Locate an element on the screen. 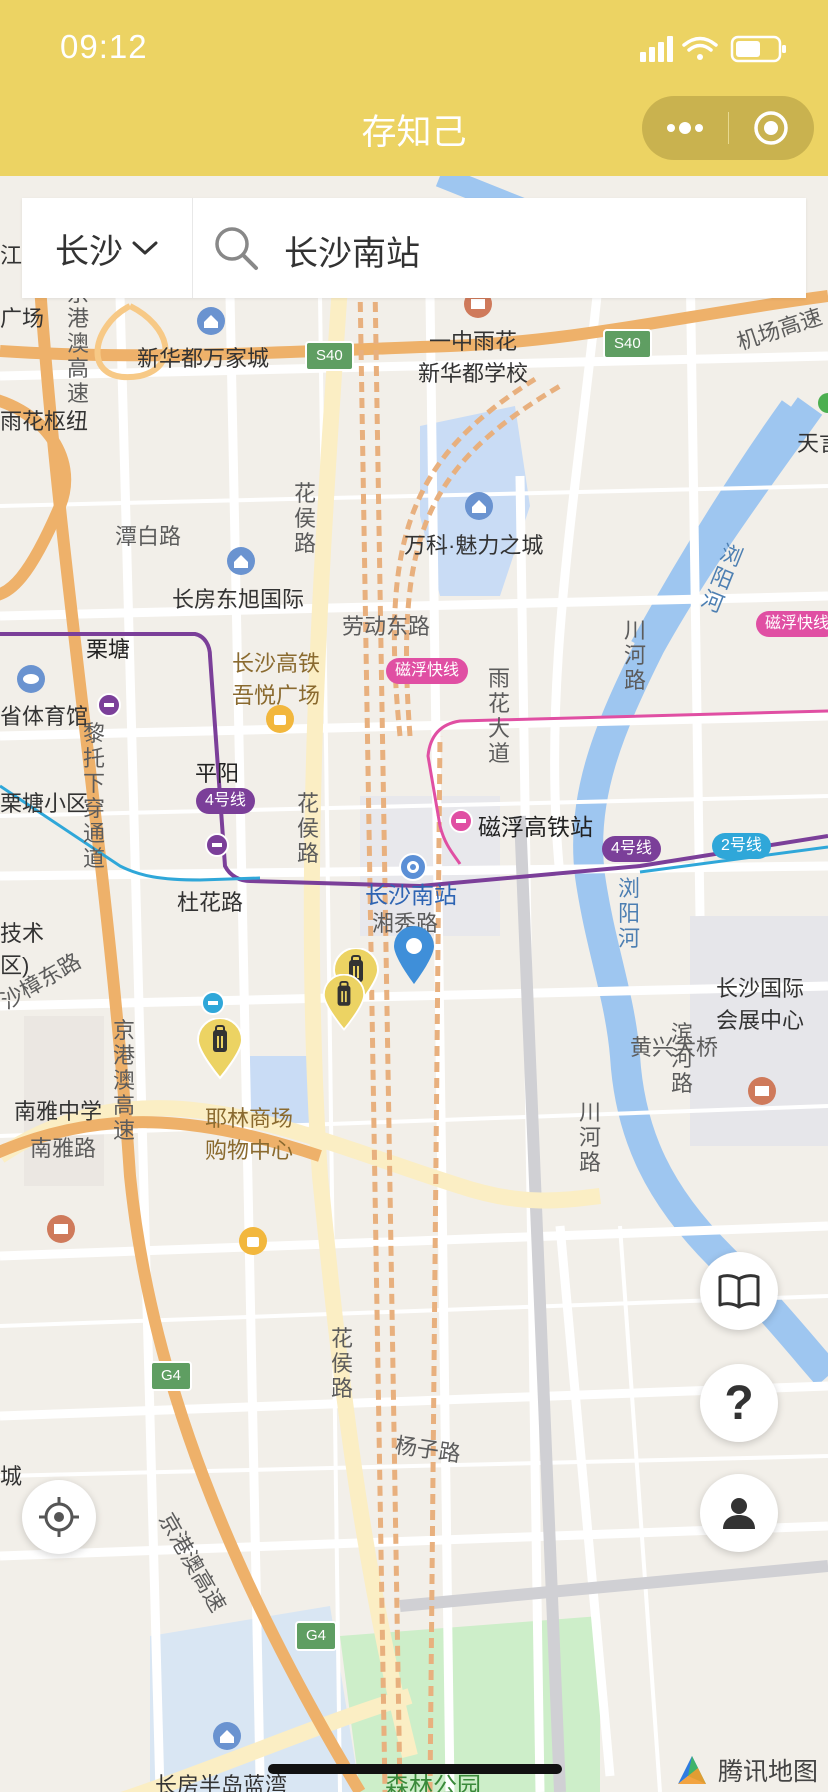 The width and height of the screenshot is (828, 1792). status-time: 09:12 is located at coordinates (104, 46).